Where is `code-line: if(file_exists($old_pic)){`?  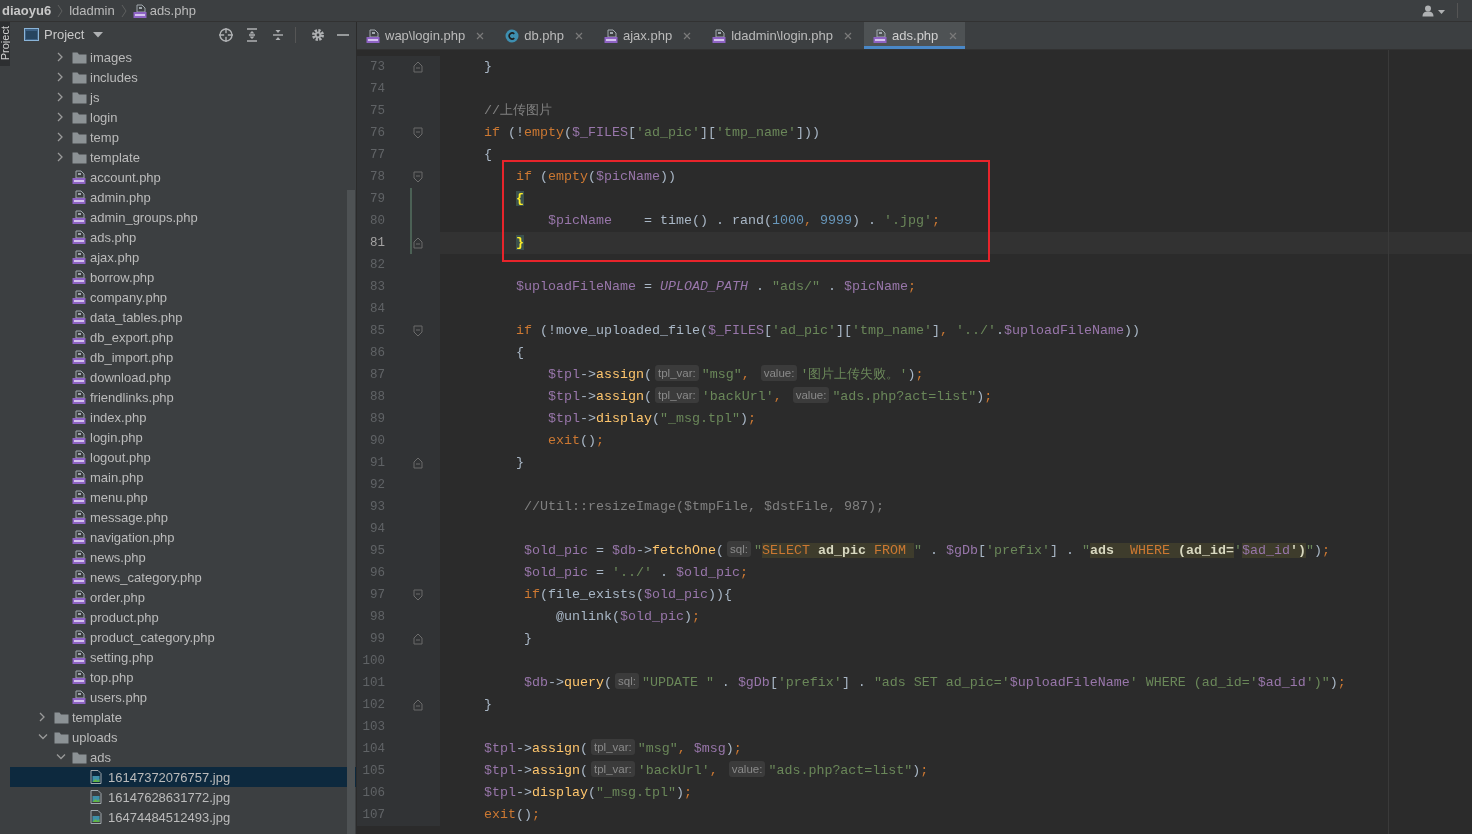
code-line: if(file_exists($old_pic)){ is located at coordinates (627, 594).